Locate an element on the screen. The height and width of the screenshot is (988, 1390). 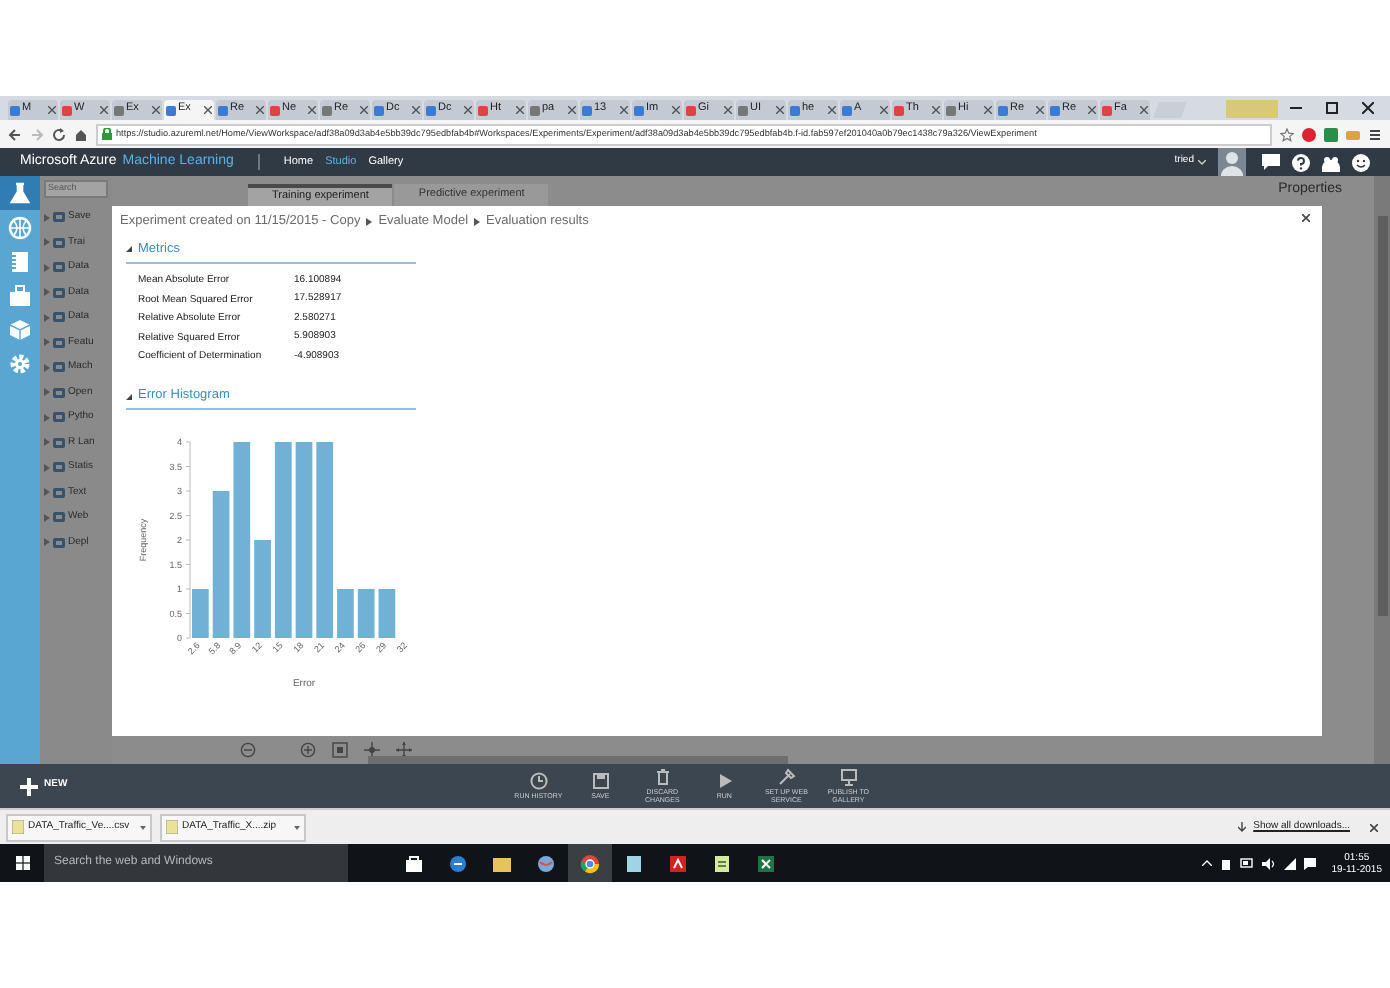
notepad-icon is located at coordinates (634, 863).